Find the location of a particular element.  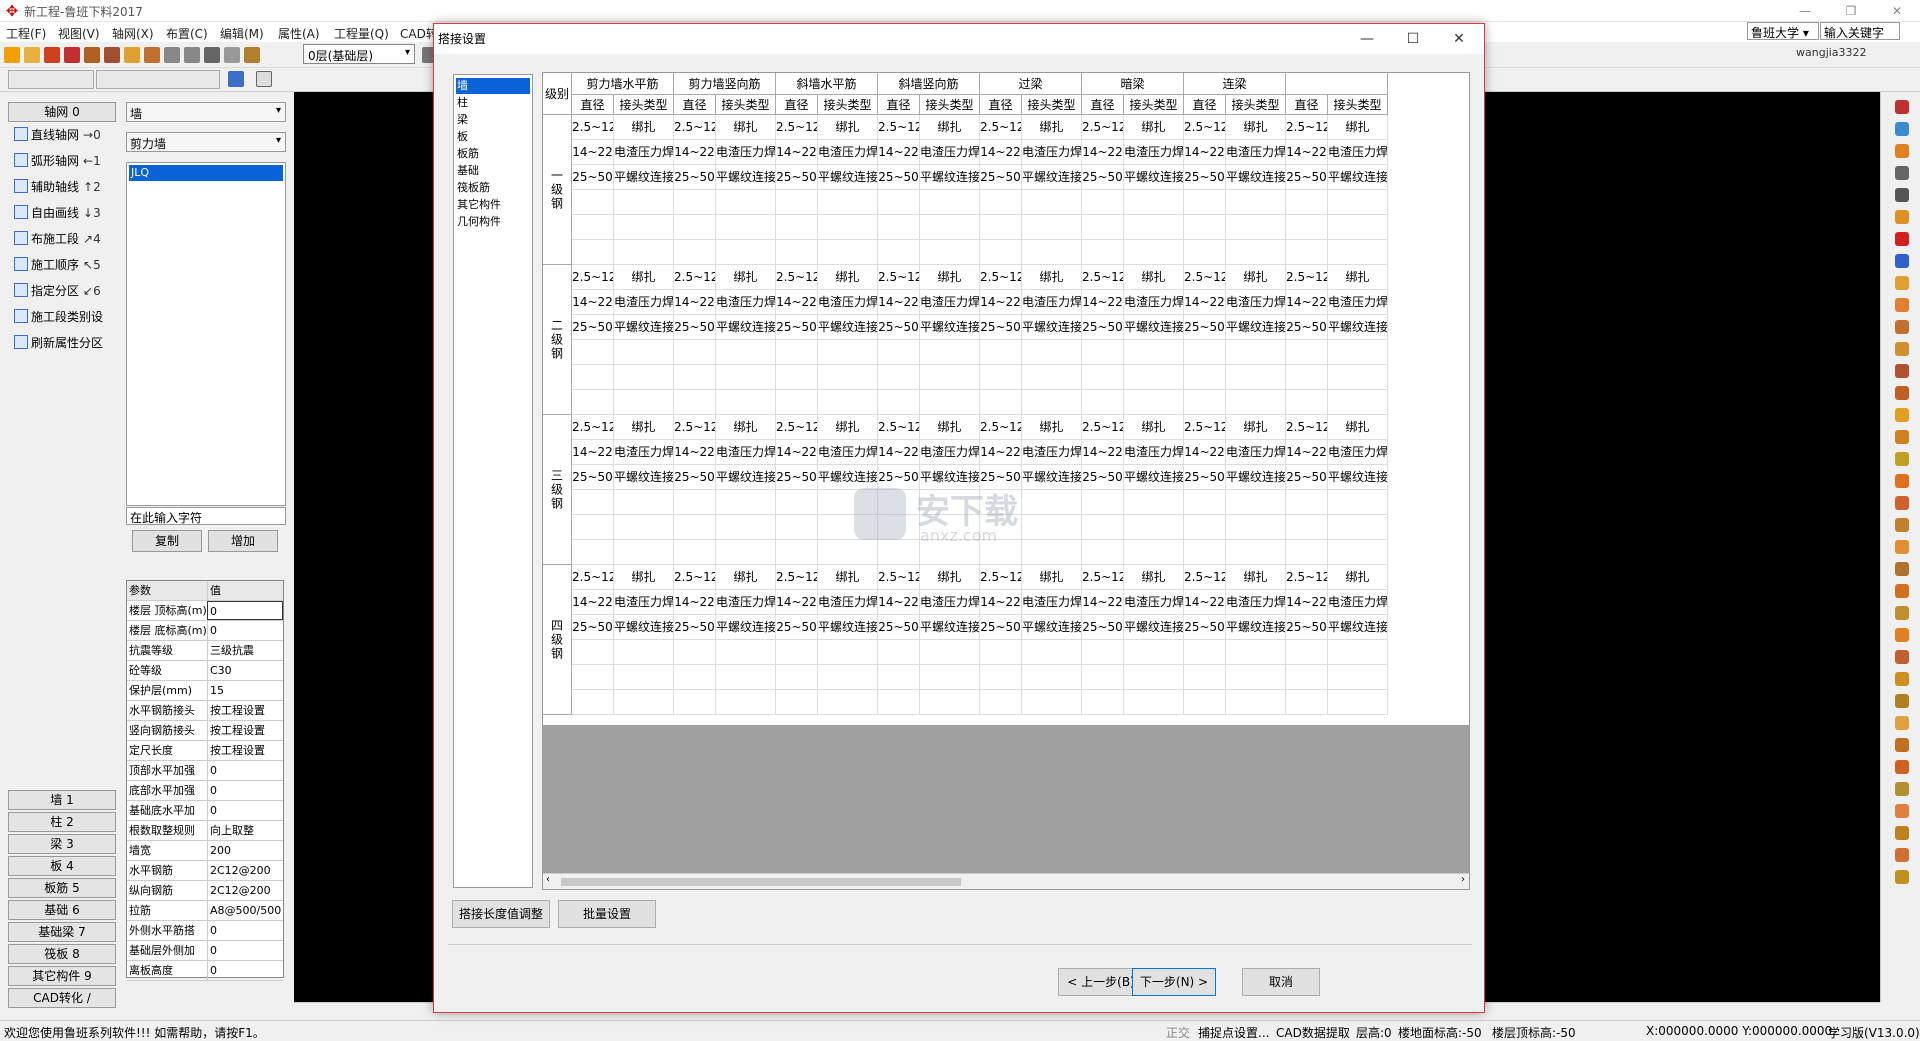

open-icon is located at coordinates (32, 55).